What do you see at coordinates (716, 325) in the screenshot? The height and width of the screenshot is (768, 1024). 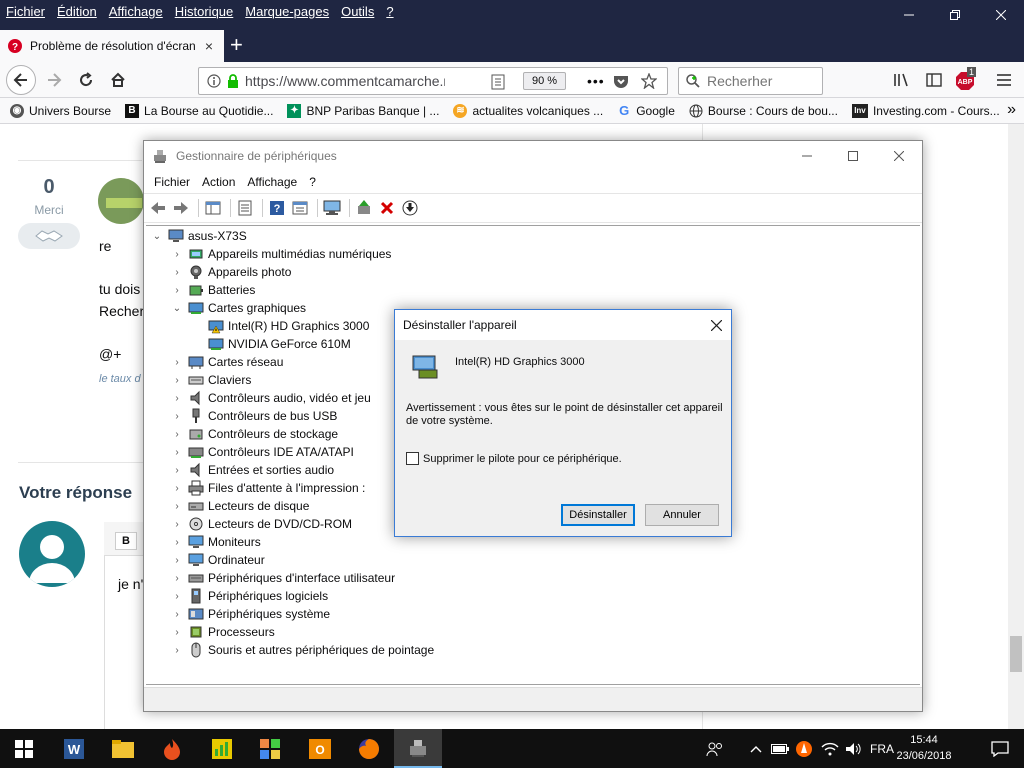 I see `dialog-close-icon` at bounding box center [716, 325].